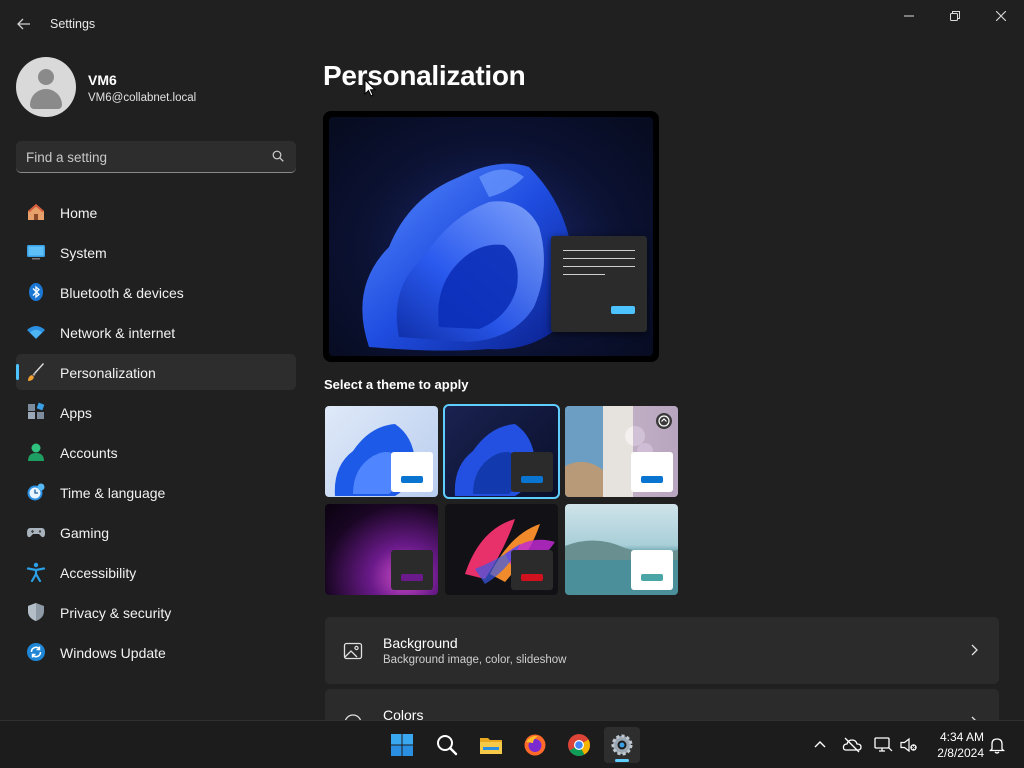  Describe the element at coordinates (102, 80) in the screenshot. I see `user-name: VM6` at that location.